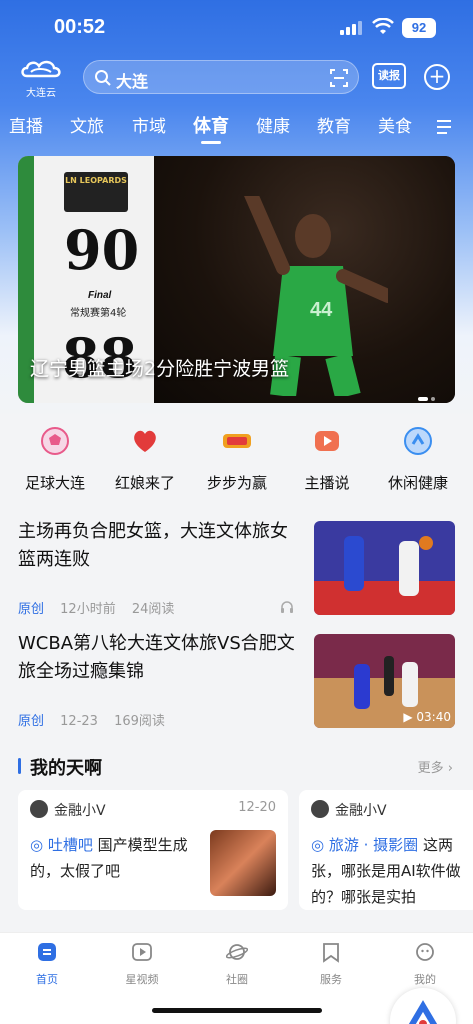 This screenshot has height=1024, width=473. I want to click on news-thumbnail, so click(384, 568).